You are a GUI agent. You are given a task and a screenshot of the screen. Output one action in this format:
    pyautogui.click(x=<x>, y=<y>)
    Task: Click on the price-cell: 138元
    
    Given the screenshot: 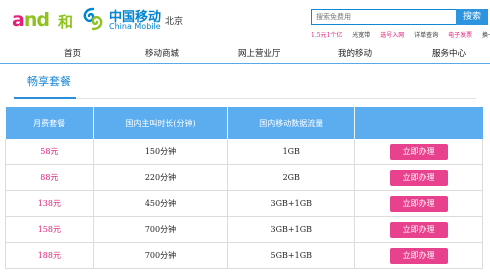 What is the action you would take?
    pyautogui.click(x=49, y=203)
    